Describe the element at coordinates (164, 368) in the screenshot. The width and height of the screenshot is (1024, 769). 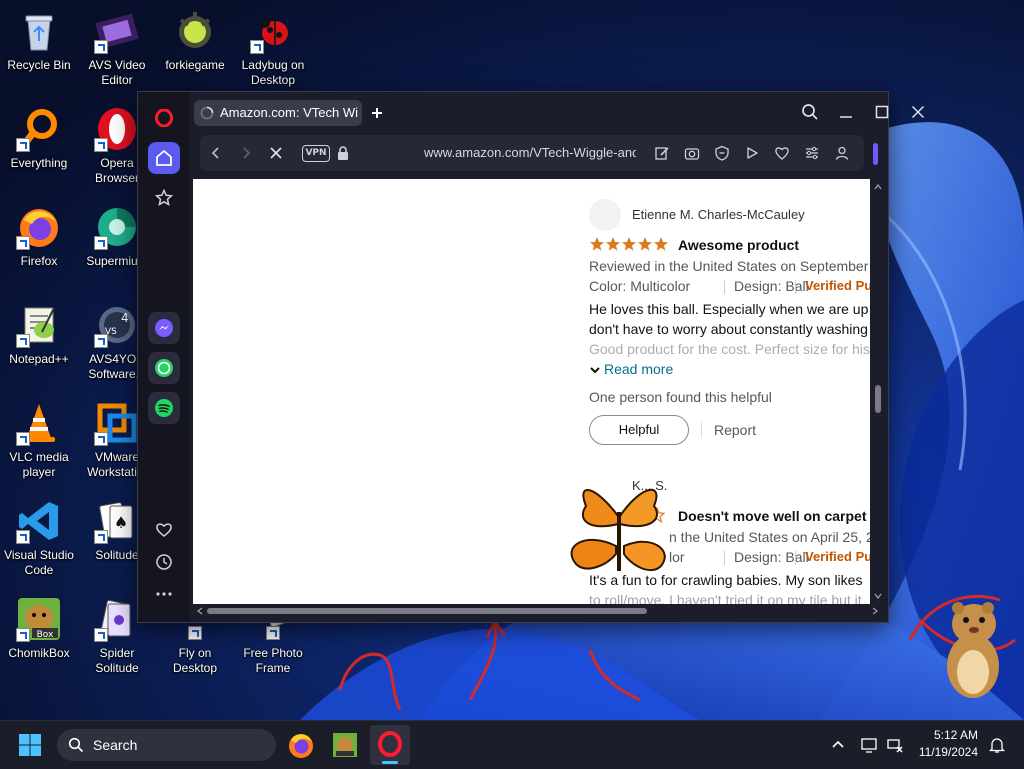
I see `sidebar-whatsapp-button` at that location.